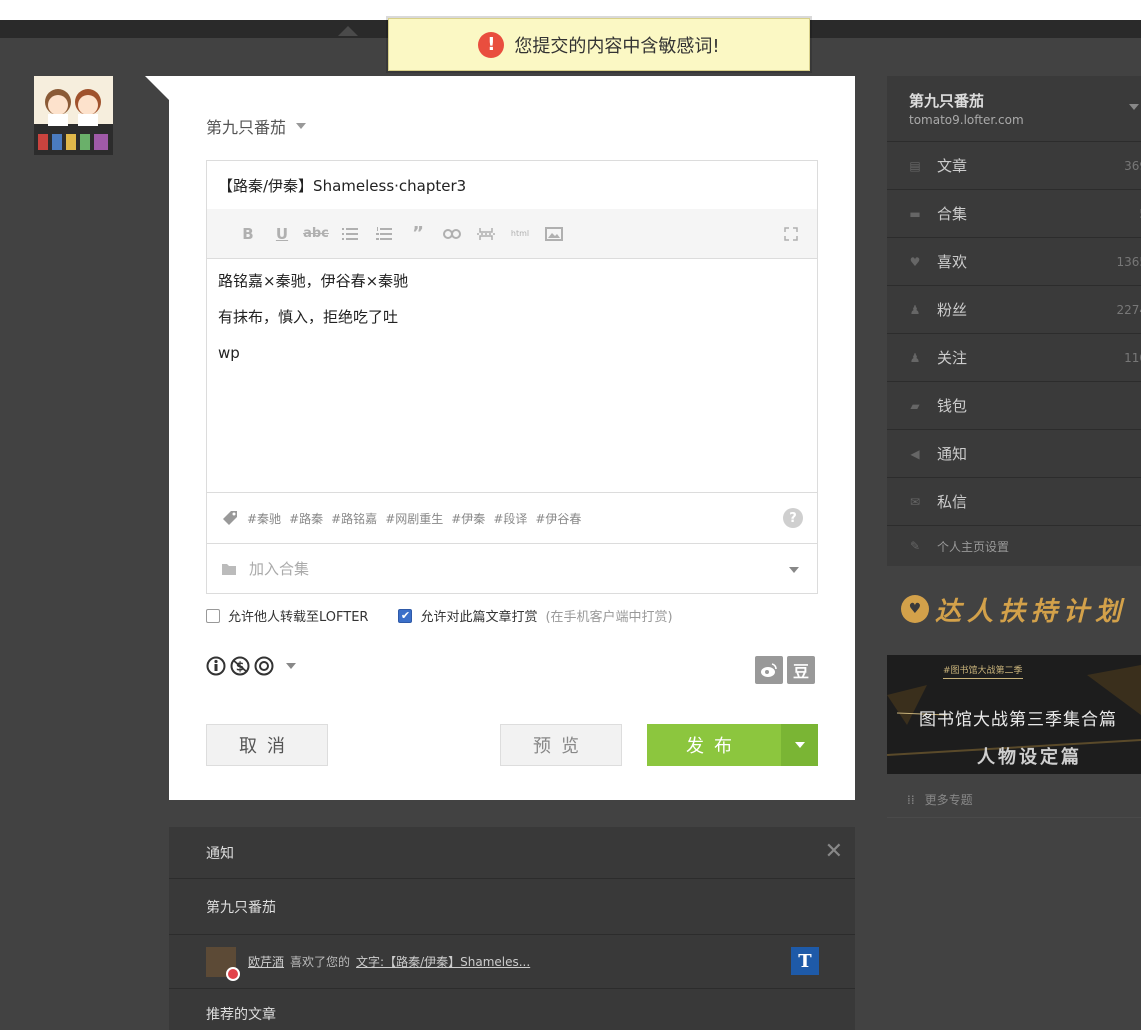  What do you see at coordinates (491, 44) in the screenshot?
I see `alert-icon: !` at bounding box center [491, 44].